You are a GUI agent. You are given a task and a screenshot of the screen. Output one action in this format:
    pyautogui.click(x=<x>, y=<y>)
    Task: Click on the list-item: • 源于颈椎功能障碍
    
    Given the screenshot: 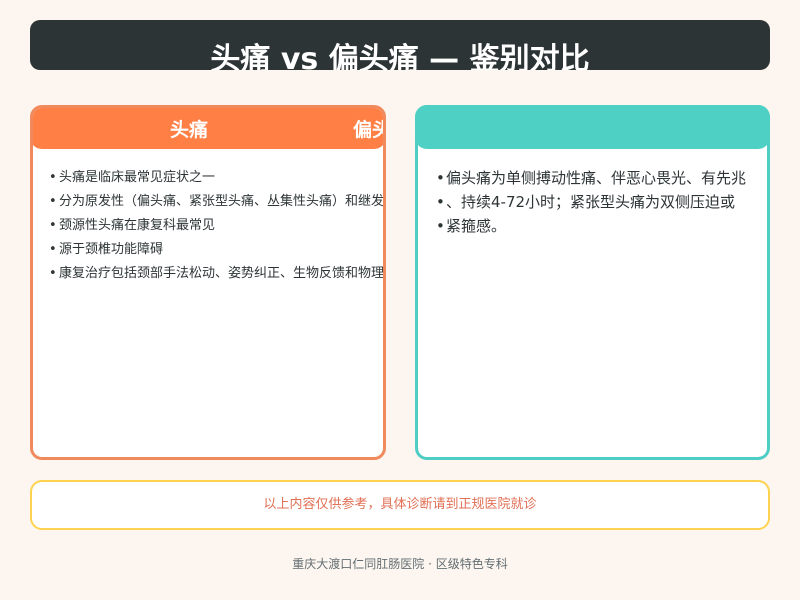 What is the action you would take?
    pyautogui.click(x=216, y=250)
    